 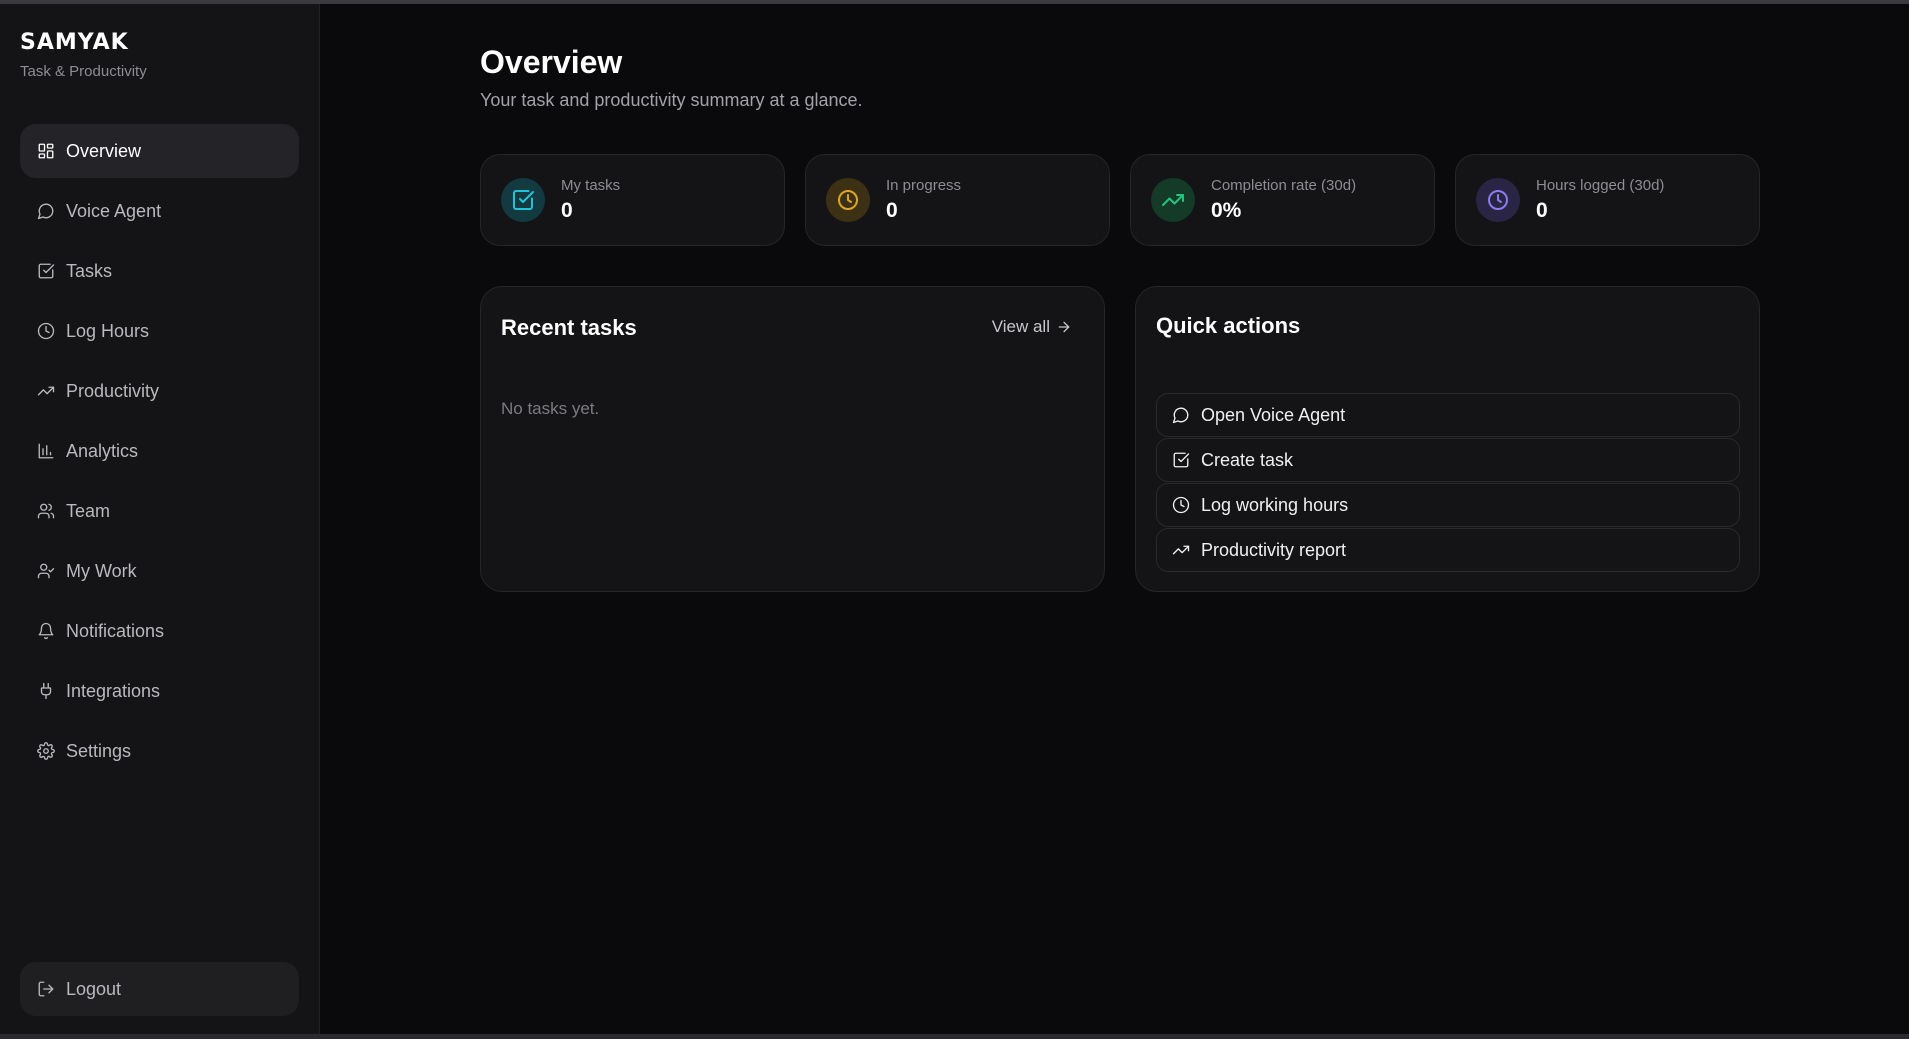 I want to click on view-all-label: View all, so click(x=1020, y=326).